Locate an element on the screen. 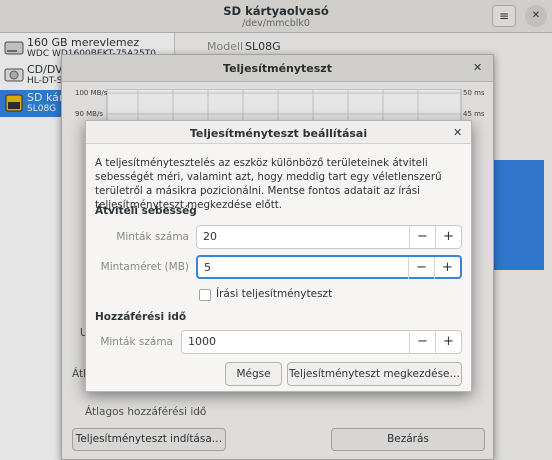 This screenshot has width=552, height=460. access-time-heading: Hozzáférési idő is located at coordinates (141, 317).